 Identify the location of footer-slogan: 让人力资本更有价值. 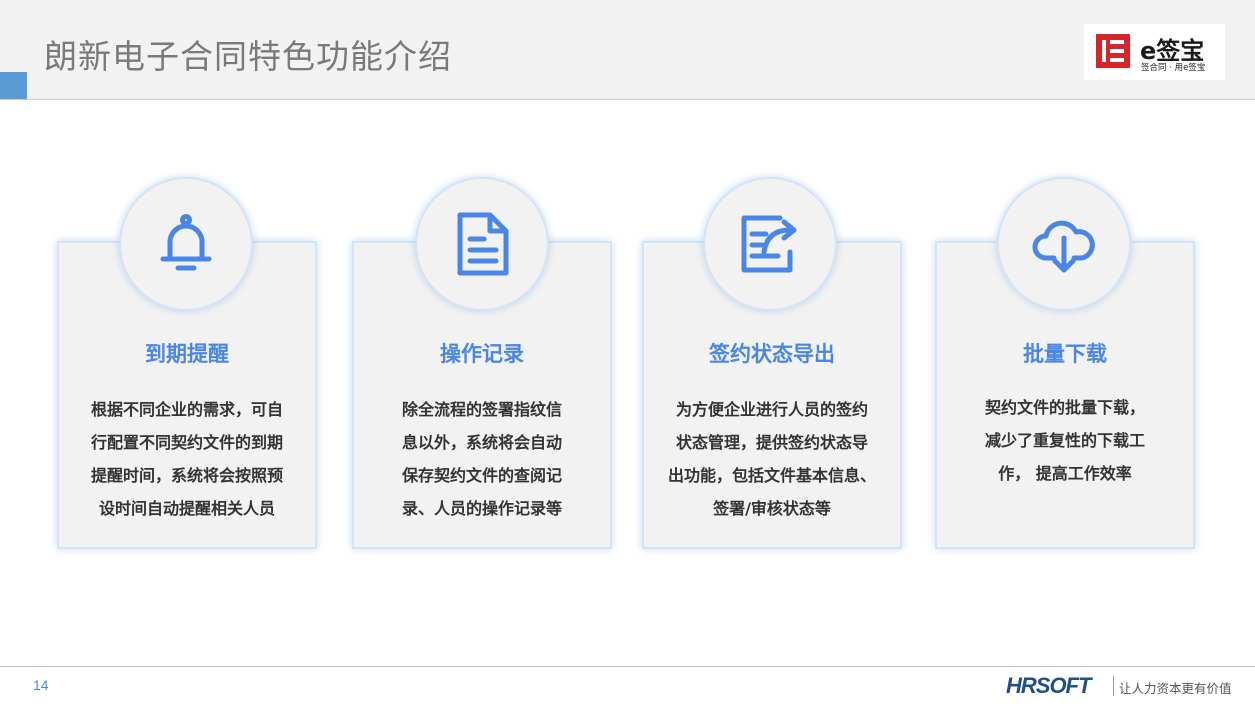
(1175, 688).